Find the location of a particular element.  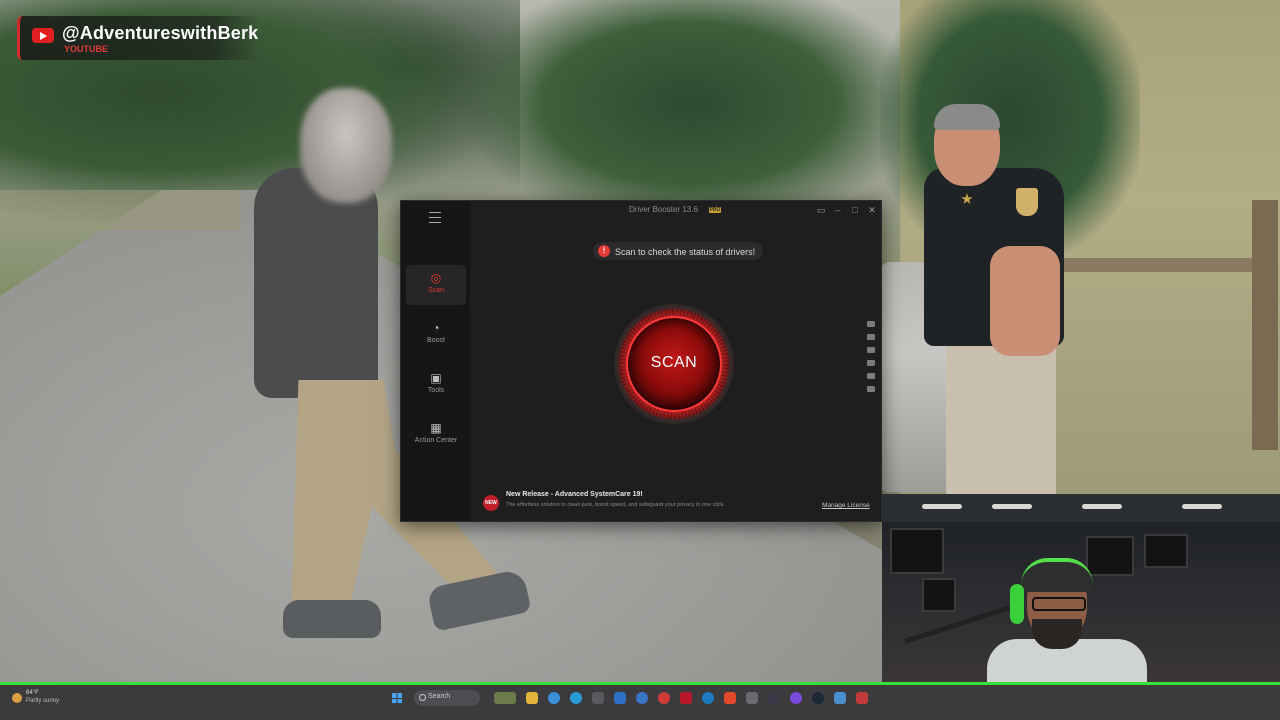

settings-icon is located at coordinates (871, 350).